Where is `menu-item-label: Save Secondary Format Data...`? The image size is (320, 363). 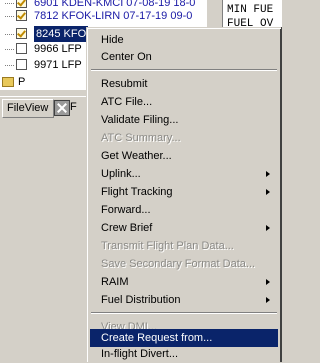
menu-item-label: Save Secondary Format Data... is located at coordinates (178, 264).